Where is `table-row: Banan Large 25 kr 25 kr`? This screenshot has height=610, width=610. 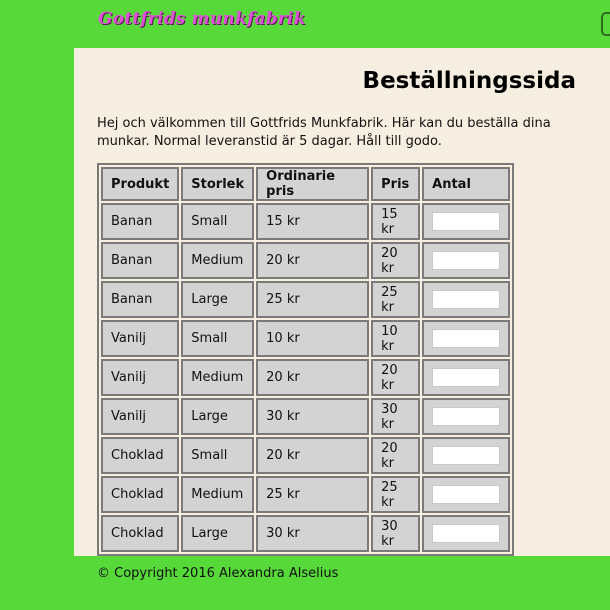 table-row: Banan Large 25 kr 25 kr is located at coordinates (306, 299).